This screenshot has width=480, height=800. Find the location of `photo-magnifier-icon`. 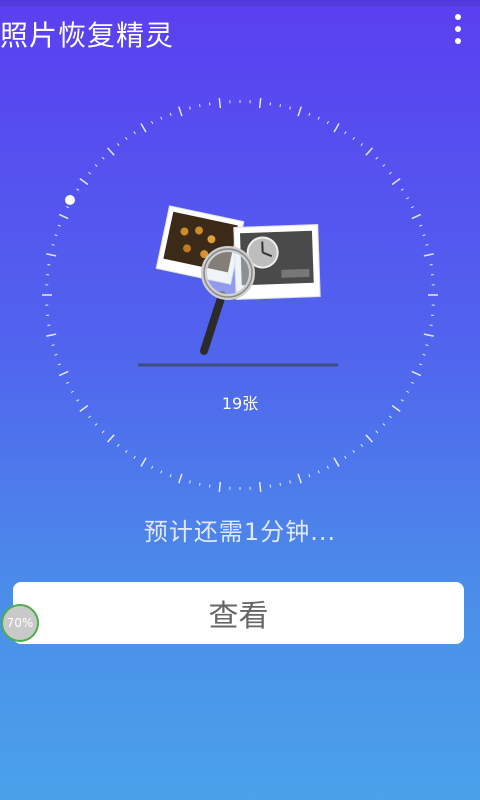

photo-magnifier-icon is located at coordinates (238, 286).